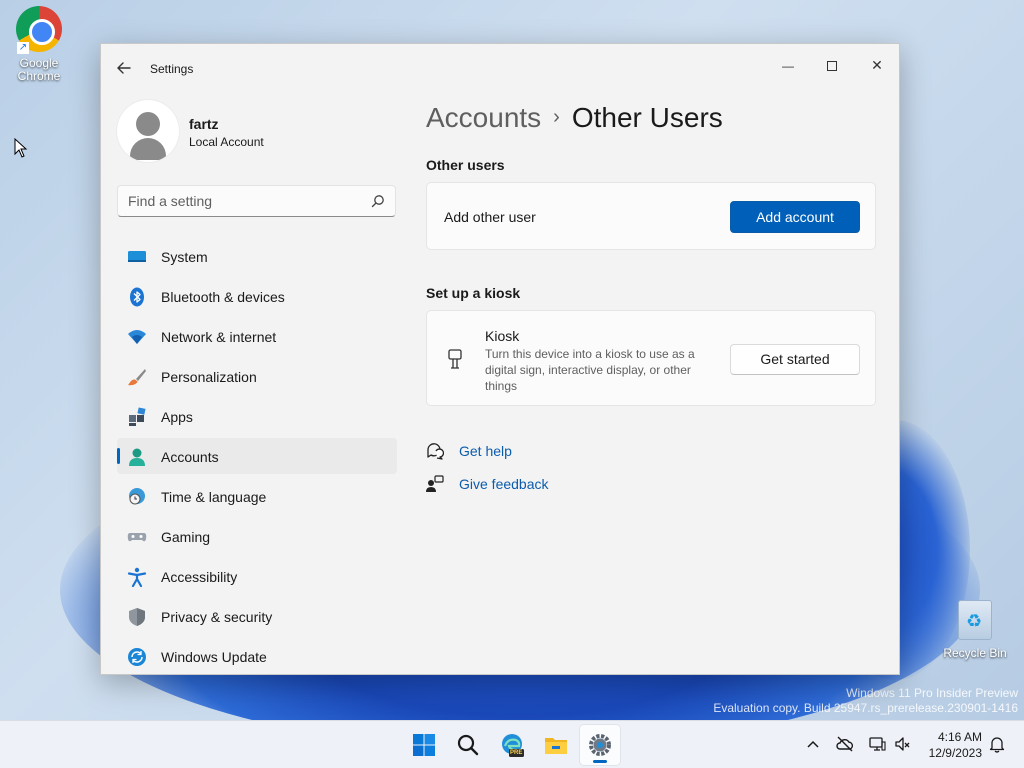 This screenshot has height=768, width=1024. What do you see at coordinates (238, 201) in the screenshot?
I see `search-input` at bounding box center [238, 201].